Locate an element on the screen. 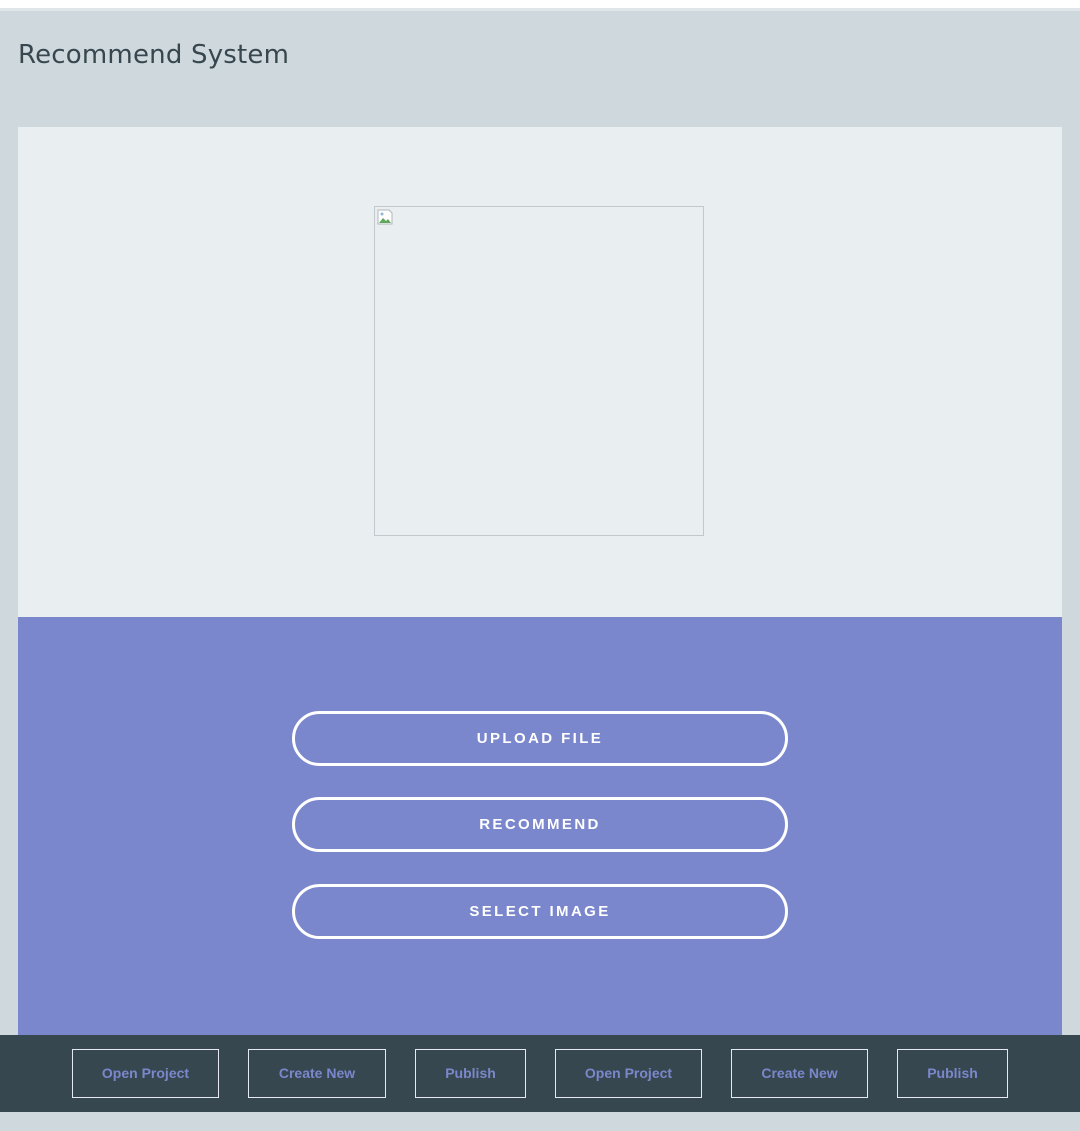 This screenshot has width=1080, height=1131. create-new-button: Create New is located at coordinates (317, 1073).